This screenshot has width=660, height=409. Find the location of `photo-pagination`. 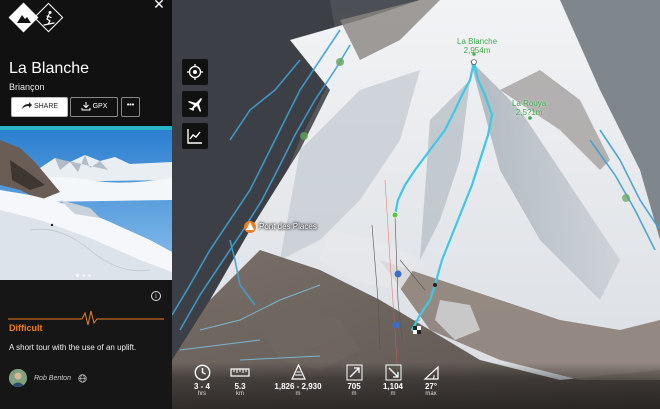

photo-pagination is located at coordinates (85, 272).